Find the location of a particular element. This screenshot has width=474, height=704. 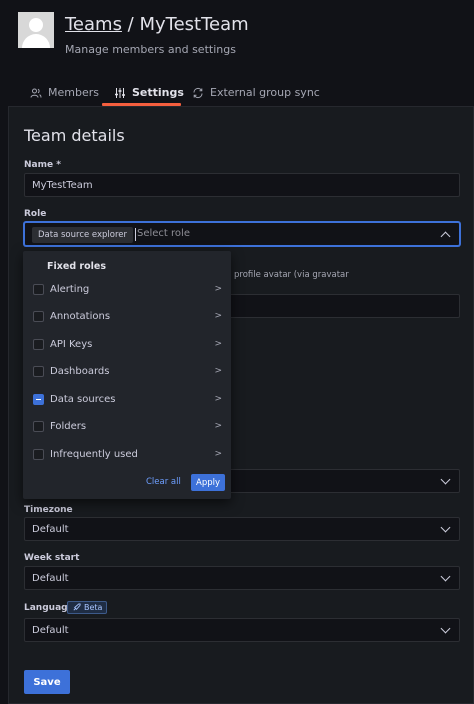

tab-settings-label: Settings is located at coordinates (158, 92).